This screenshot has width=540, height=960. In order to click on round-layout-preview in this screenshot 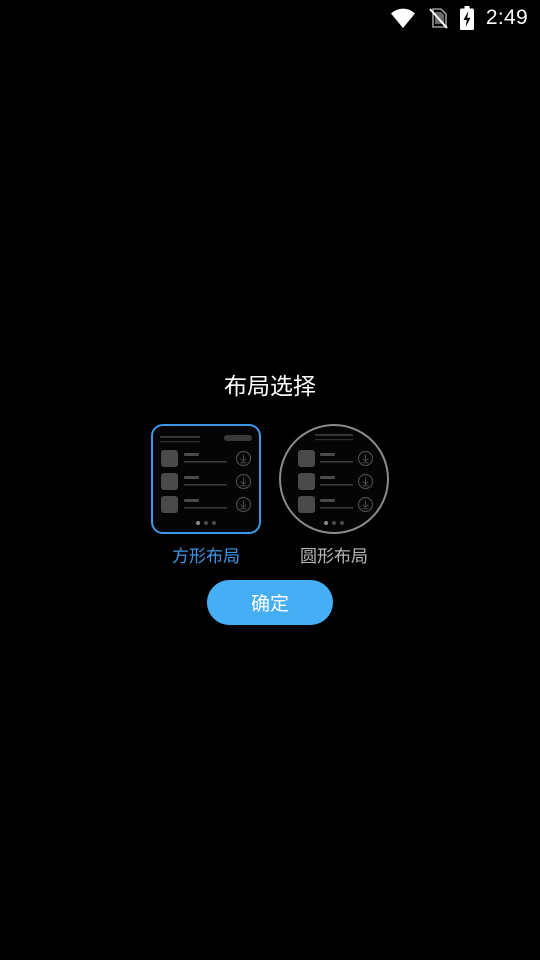, I will do `click(334, 479)`.